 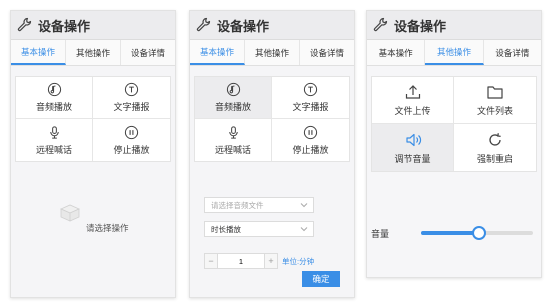 I want to click on force-restart-label: 强制重启, so click(x=494, y=158).